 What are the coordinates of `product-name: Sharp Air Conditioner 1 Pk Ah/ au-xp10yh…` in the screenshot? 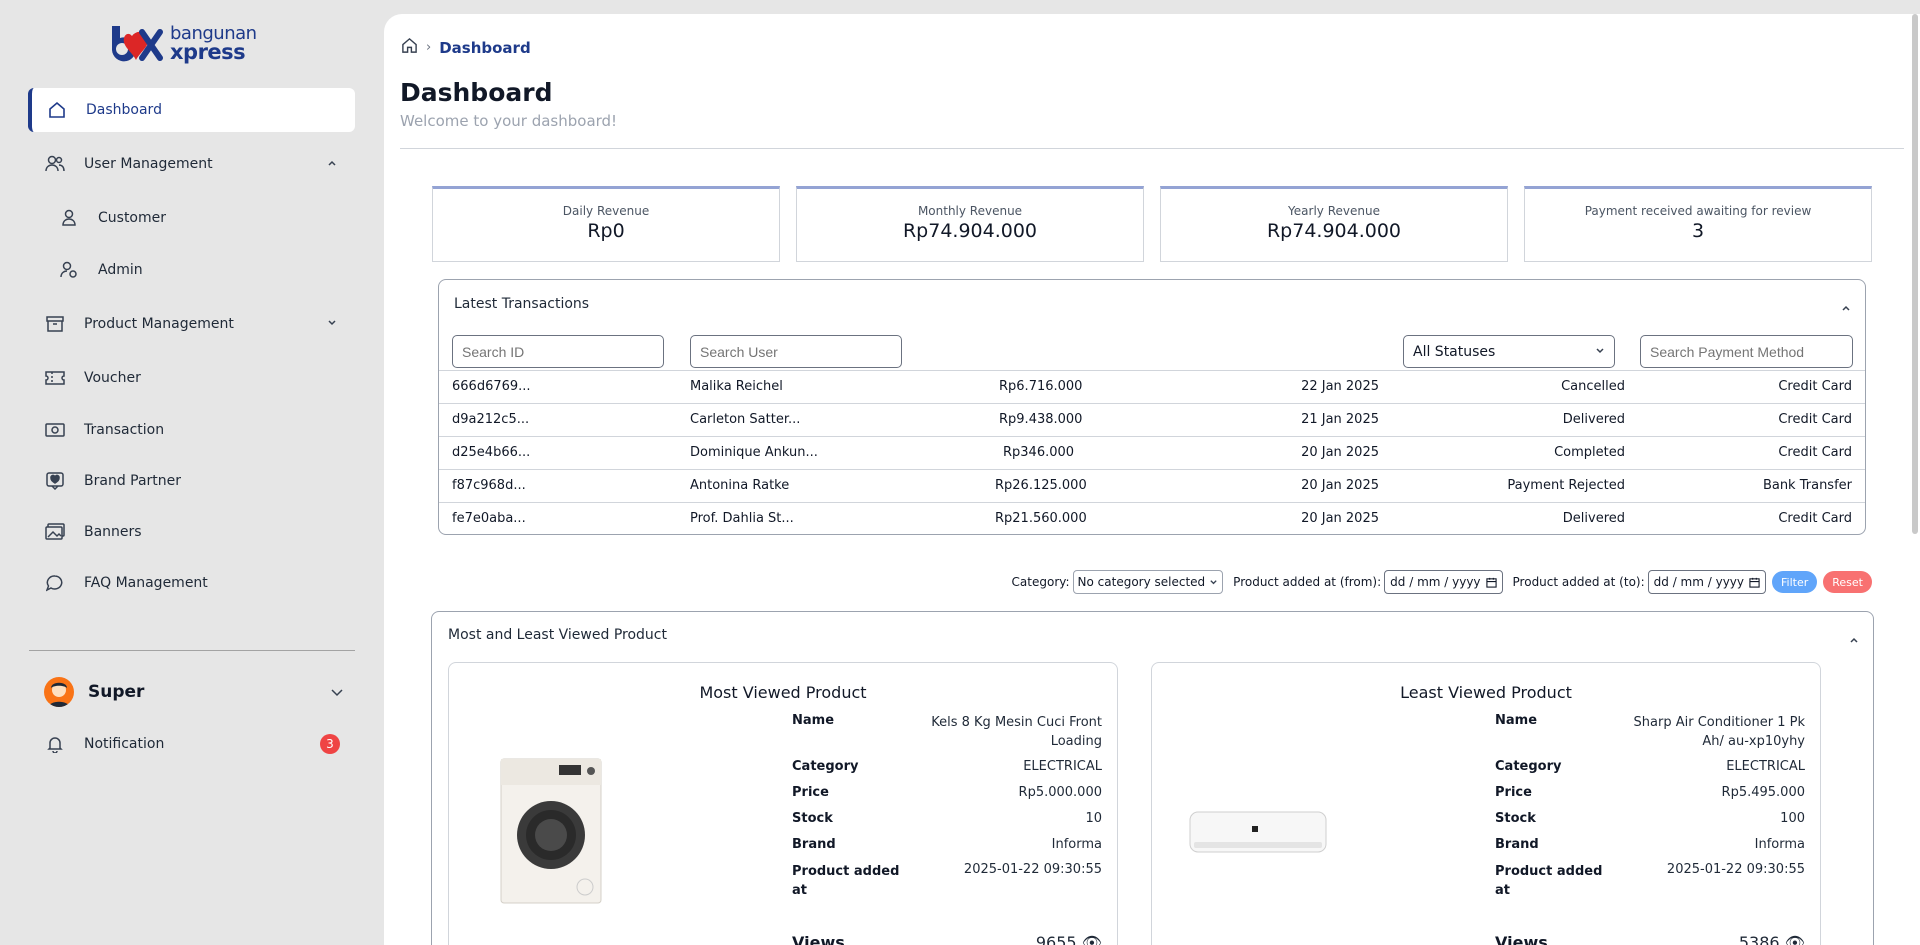 It's located at (1719, 732).